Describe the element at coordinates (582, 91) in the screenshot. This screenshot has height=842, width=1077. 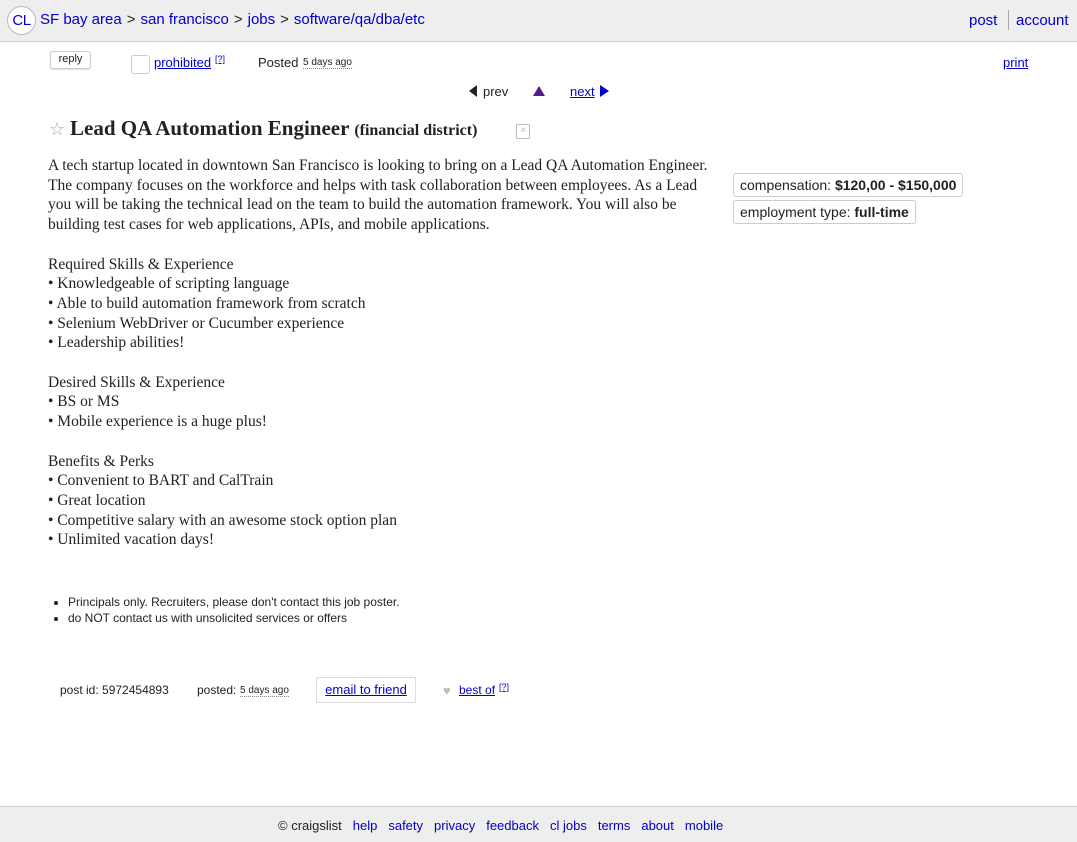
I see `next-label: next` at that location.